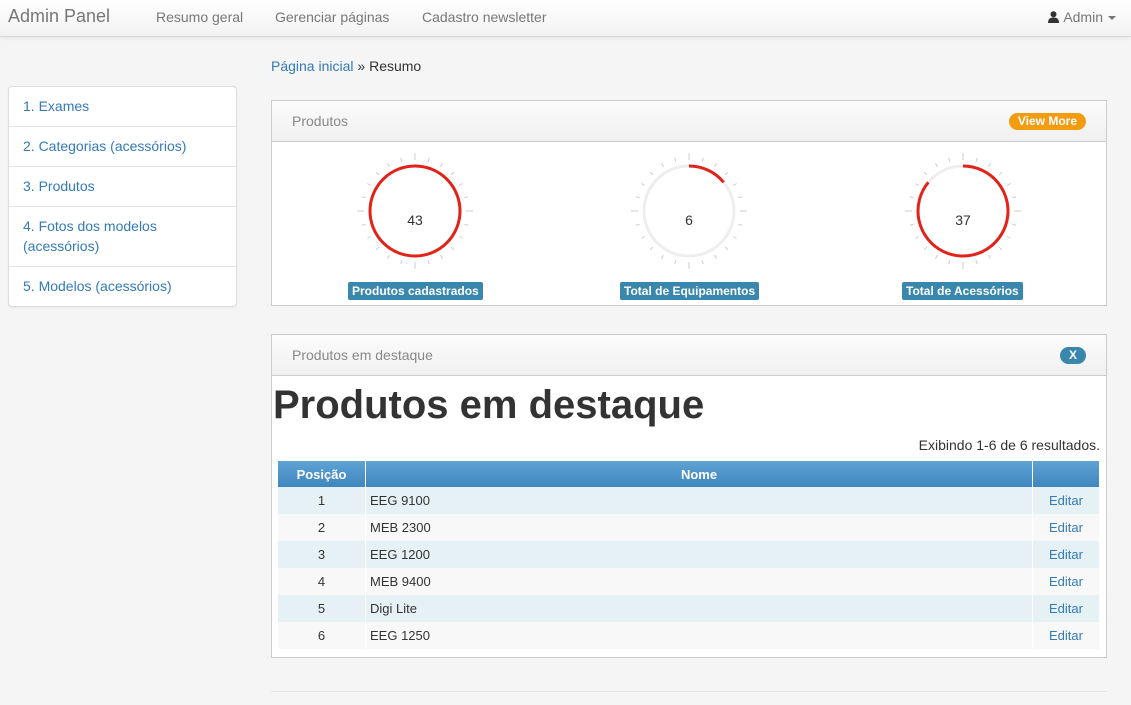  What do you see at coordinates (699, 474) in the screenshot?
I see `column-header-nome: Nome` at bounding box center [699, 474].